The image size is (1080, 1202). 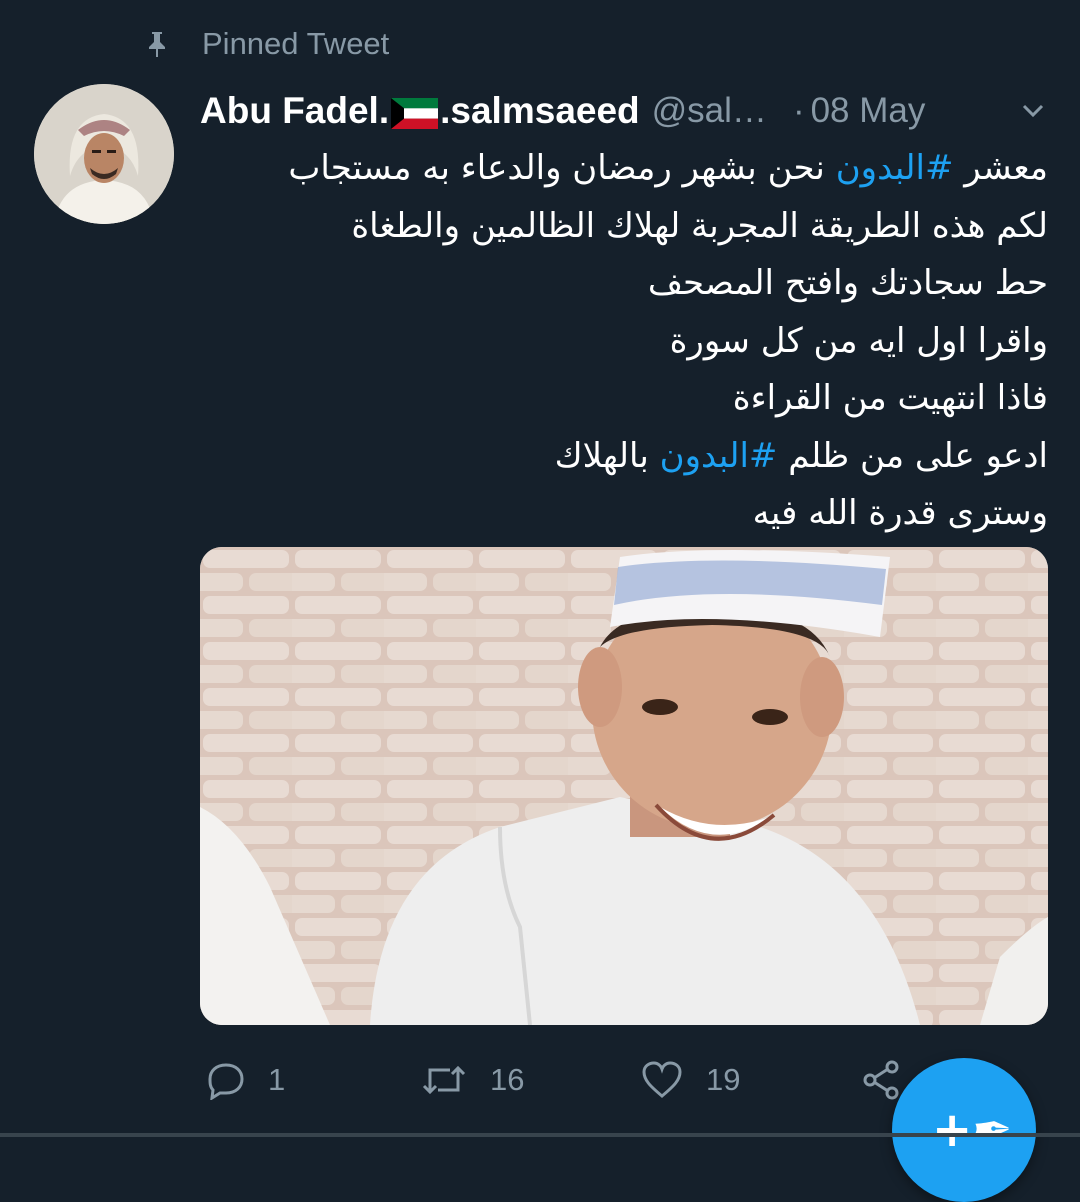 I want to click on display-name: Abu Fadel. .salmsaeed, so click(x=420, y=111).